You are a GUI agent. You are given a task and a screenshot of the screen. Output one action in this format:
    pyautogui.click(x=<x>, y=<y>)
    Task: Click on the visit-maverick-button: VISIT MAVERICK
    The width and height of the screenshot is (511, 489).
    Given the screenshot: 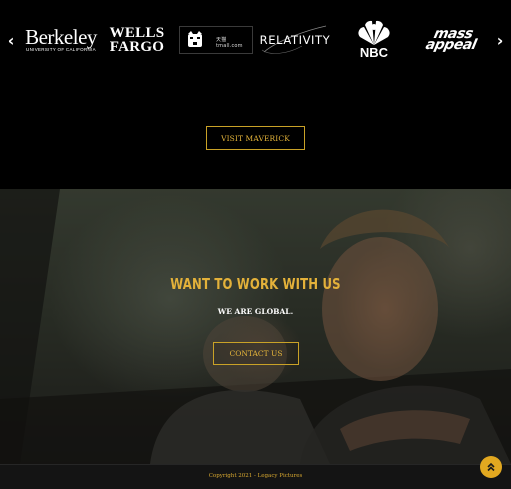 What is the action you would take?
    pyautogui.click(x=255, y=138)
    